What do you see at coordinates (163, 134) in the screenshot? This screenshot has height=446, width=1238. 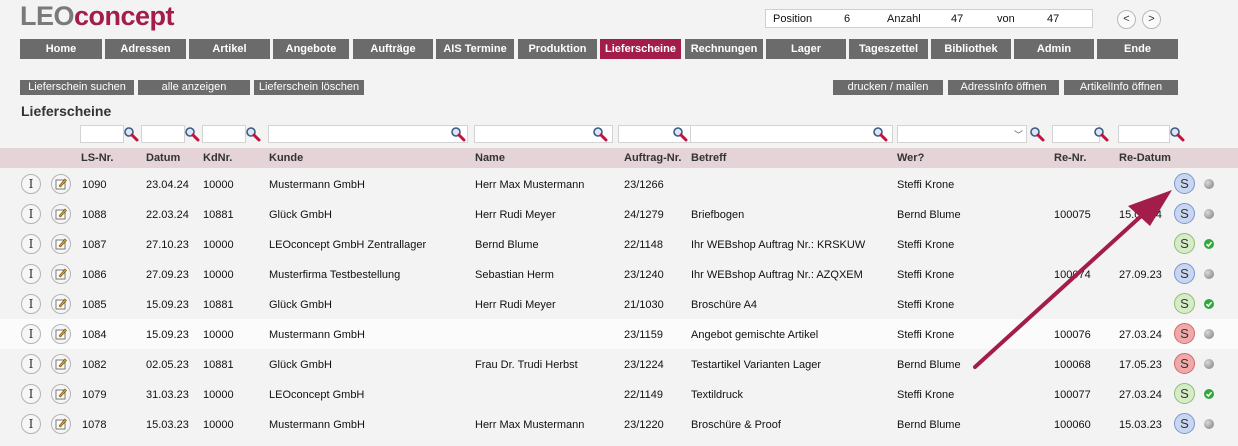 I see `filter-datum-input` at bounding box center [163, 134].